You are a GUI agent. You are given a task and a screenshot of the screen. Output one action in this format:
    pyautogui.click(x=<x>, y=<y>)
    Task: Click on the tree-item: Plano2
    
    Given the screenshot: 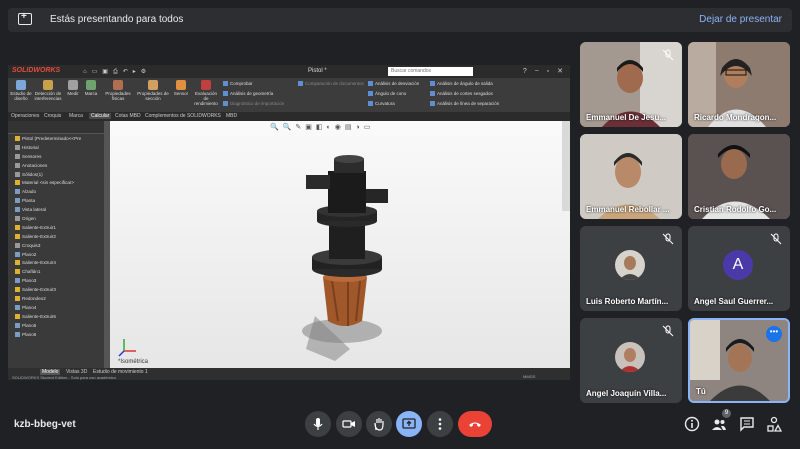 What is the action you would take?
    pyautogui.click(x=56, y=254)
    